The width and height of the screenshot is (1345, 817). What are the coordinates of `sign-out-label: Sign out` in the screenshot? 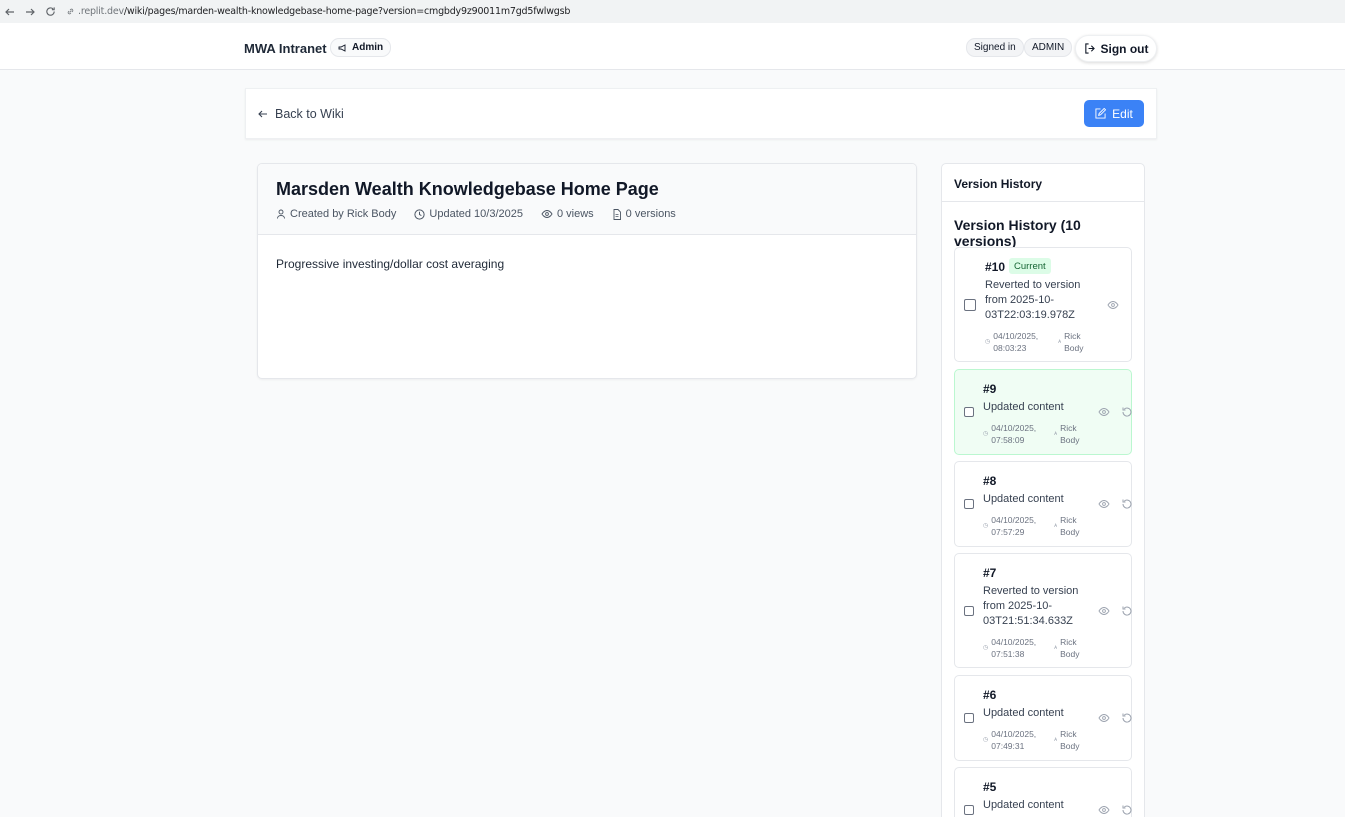 It's located at (1124, 48).